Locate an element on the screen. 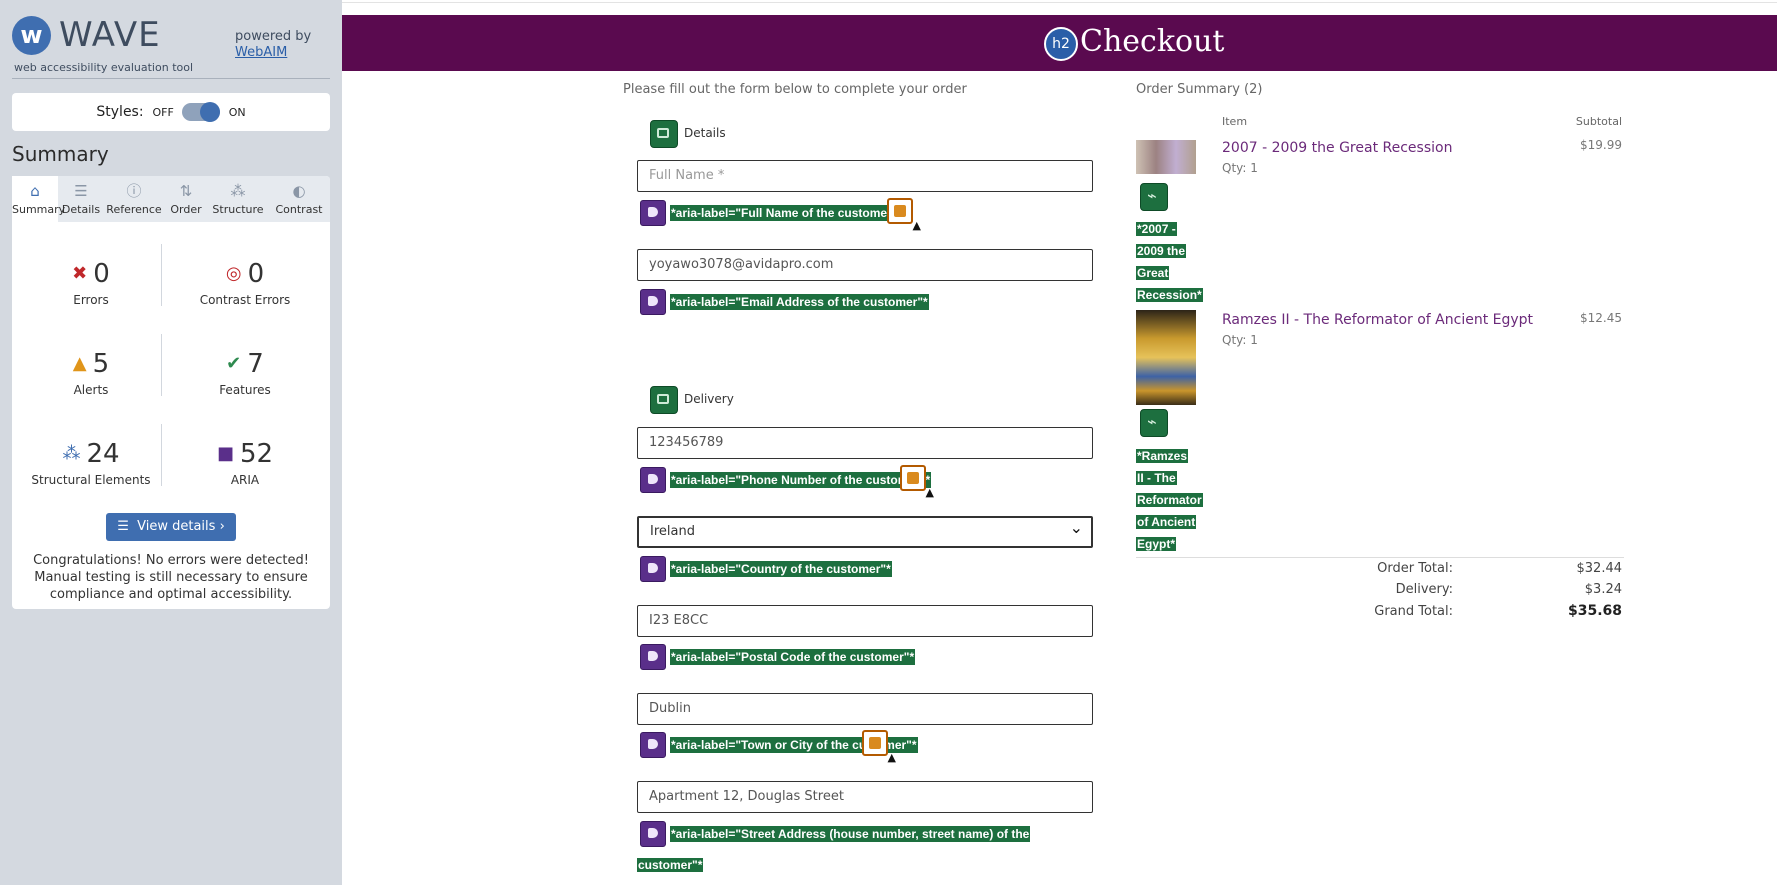 The width and height of the screenshot is (1777, 885). tab-contrast-label: Contrast is located at coordinates (299, 209).